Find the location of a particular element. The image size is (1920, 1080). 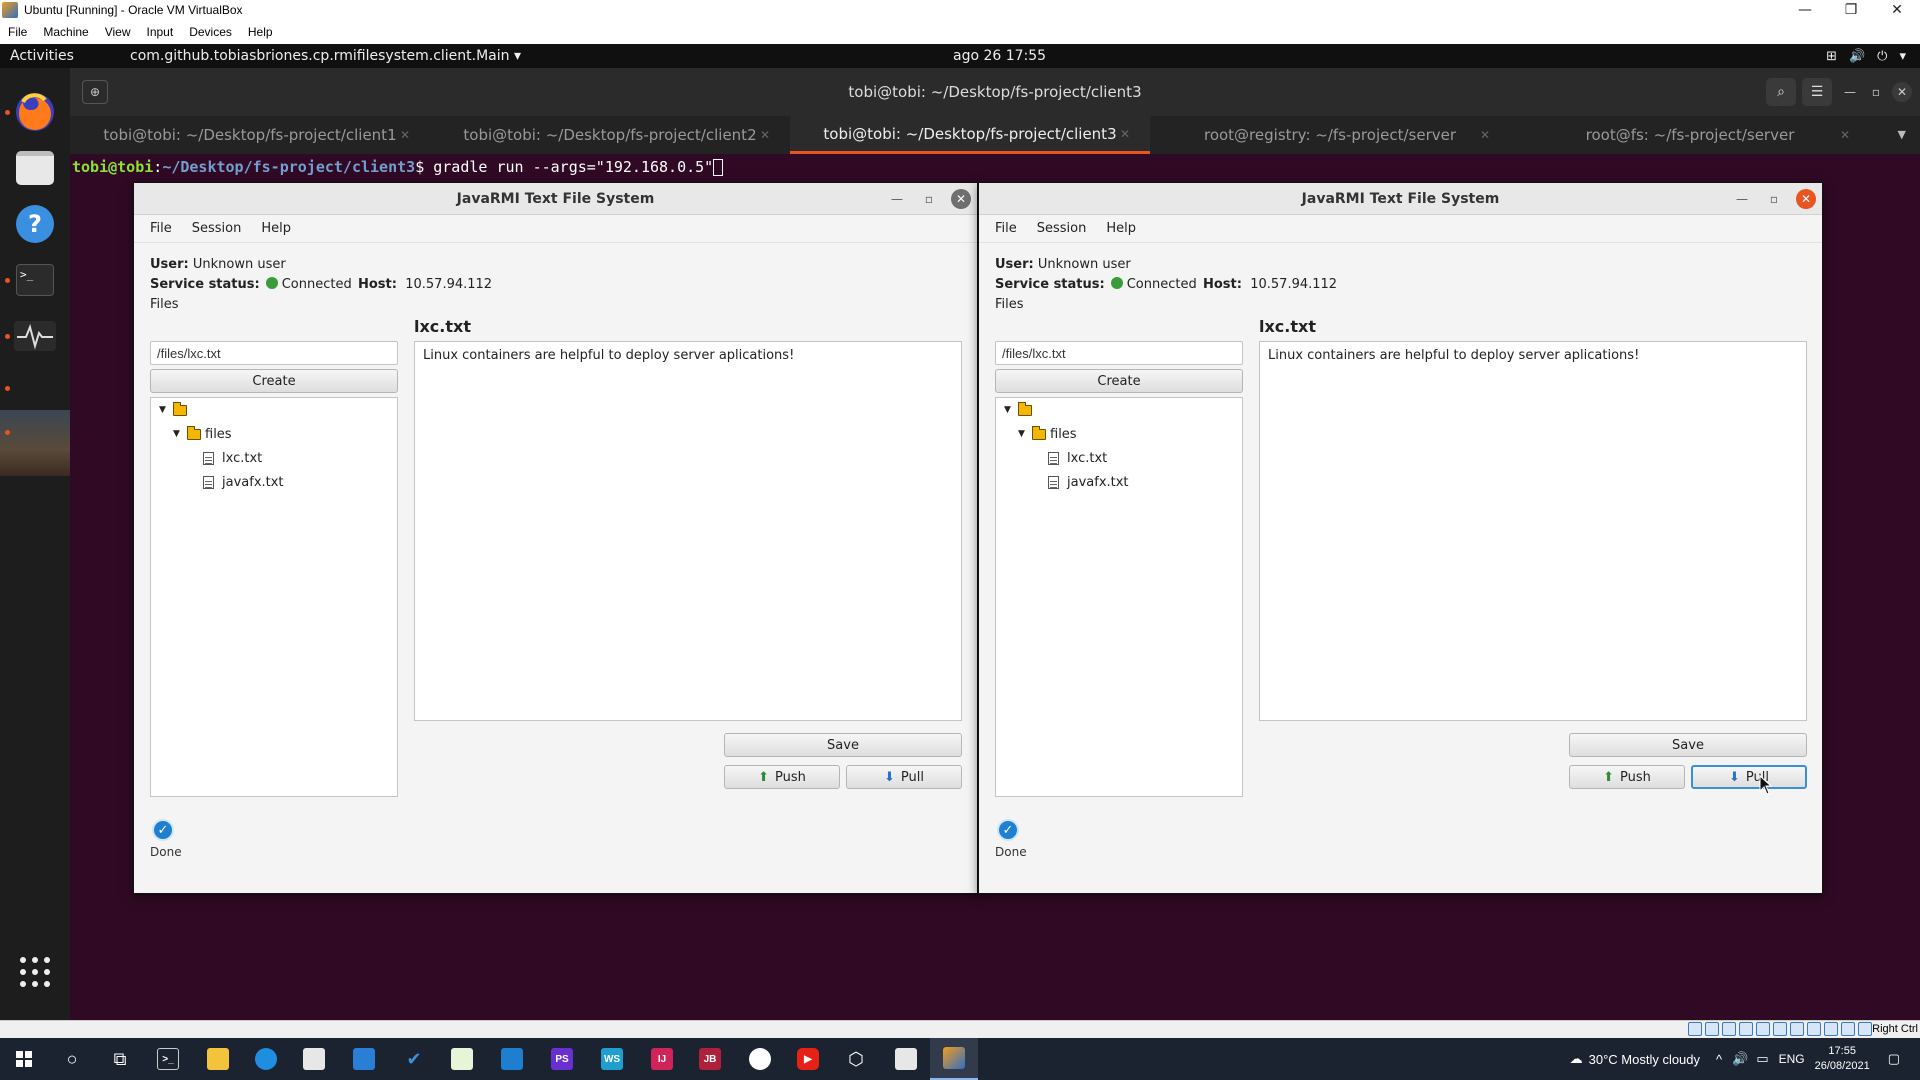

help-icon: ? is located at coordinates (35, 224).